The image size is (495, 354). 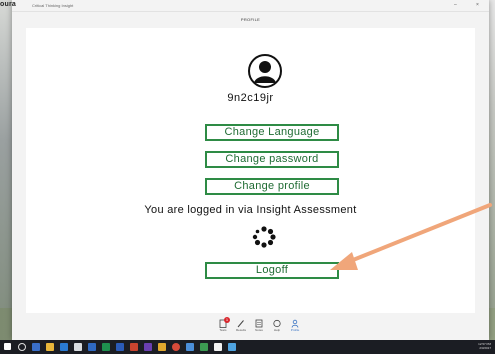 I want to click on excel-icon, so click(x=106, y=347).